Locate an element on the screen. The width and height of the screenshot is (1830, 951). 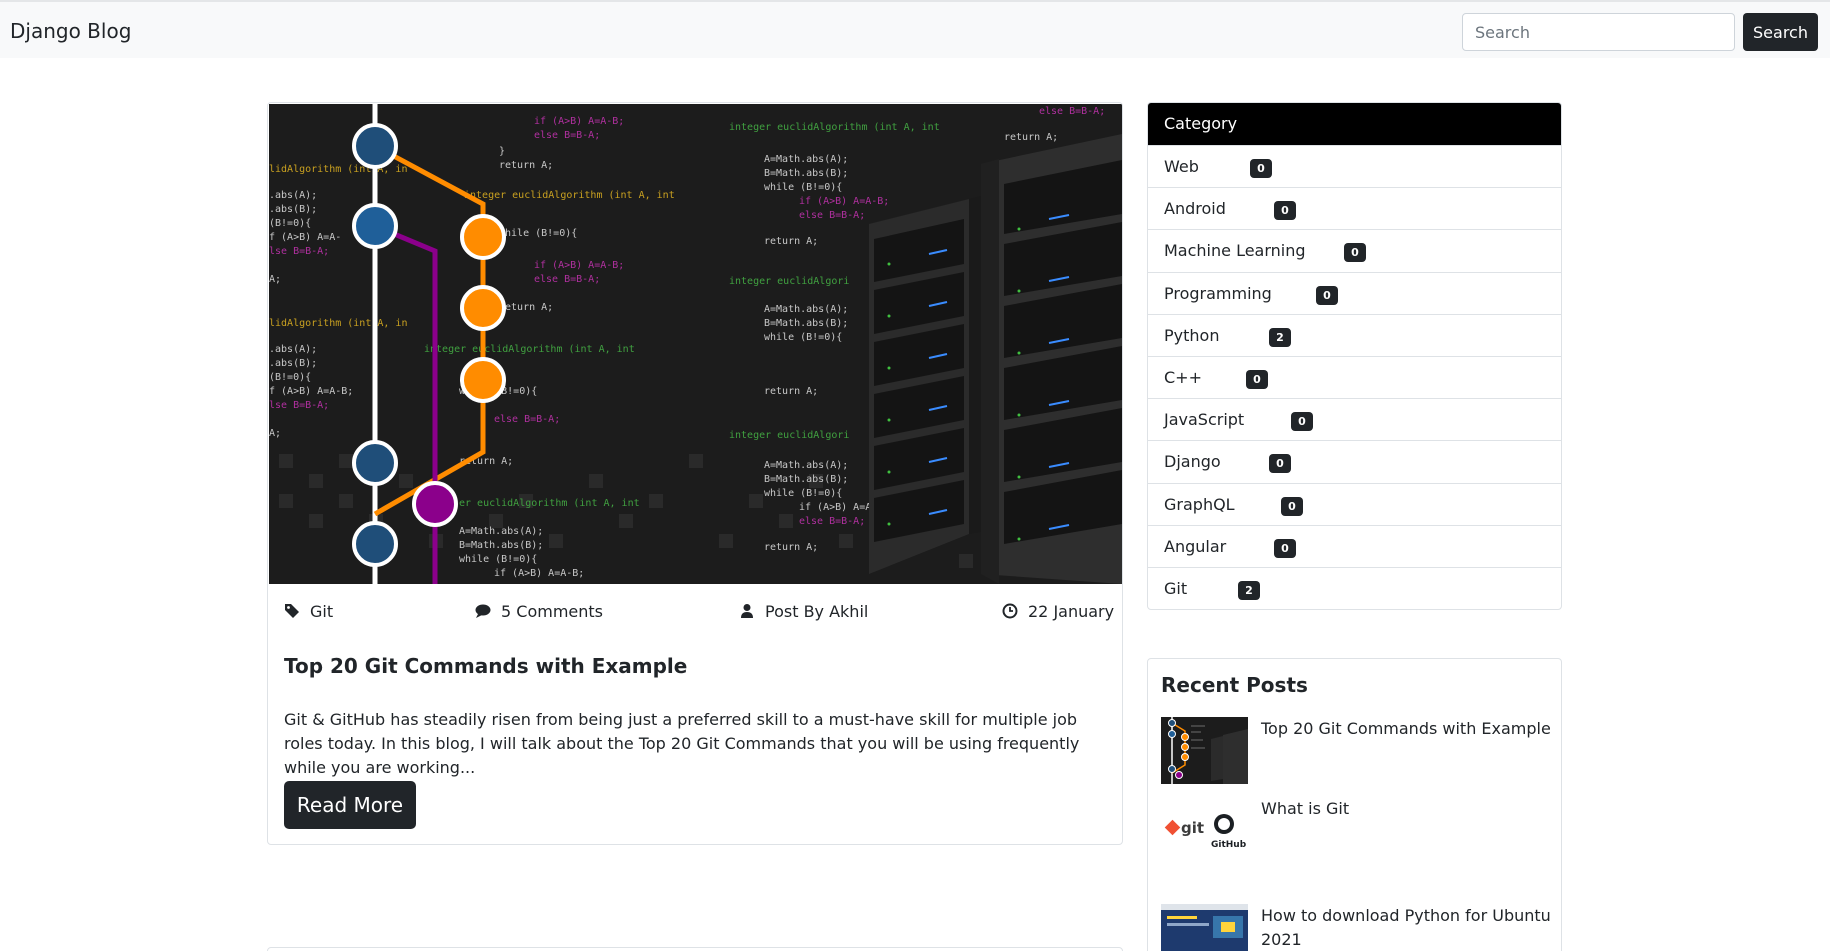
category-label: Django is located at coordinates (1192, 462).